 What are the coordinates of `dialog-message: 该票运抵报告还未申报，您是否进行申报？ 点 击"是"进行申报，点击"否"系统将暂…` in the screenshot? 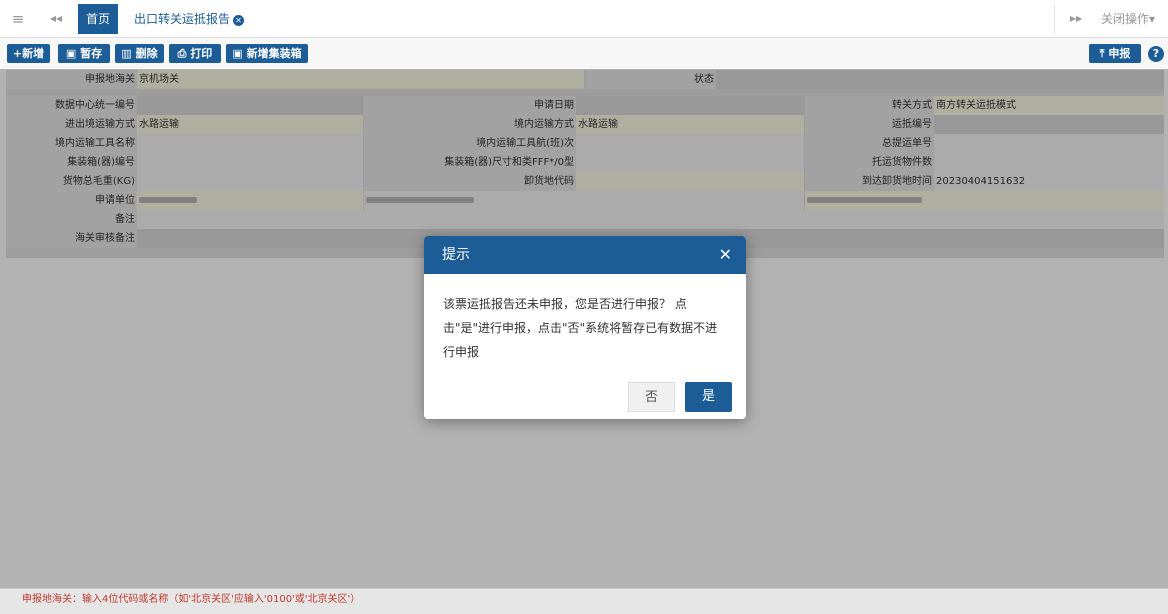 It's located at (586, 328).